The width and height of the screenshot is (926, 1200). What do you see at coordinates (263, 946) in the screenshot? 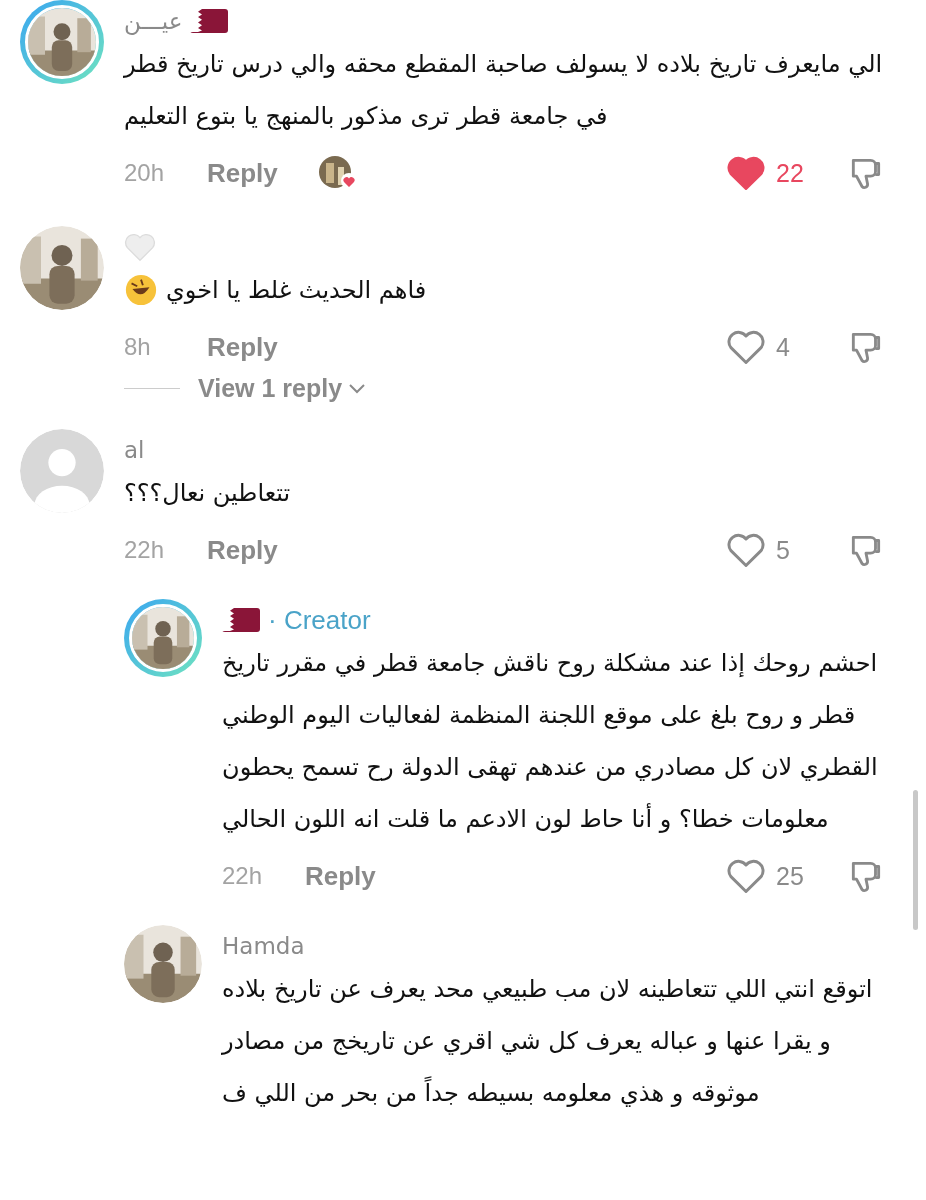
I see `username: Hamda` at bounding box center [263, 946].